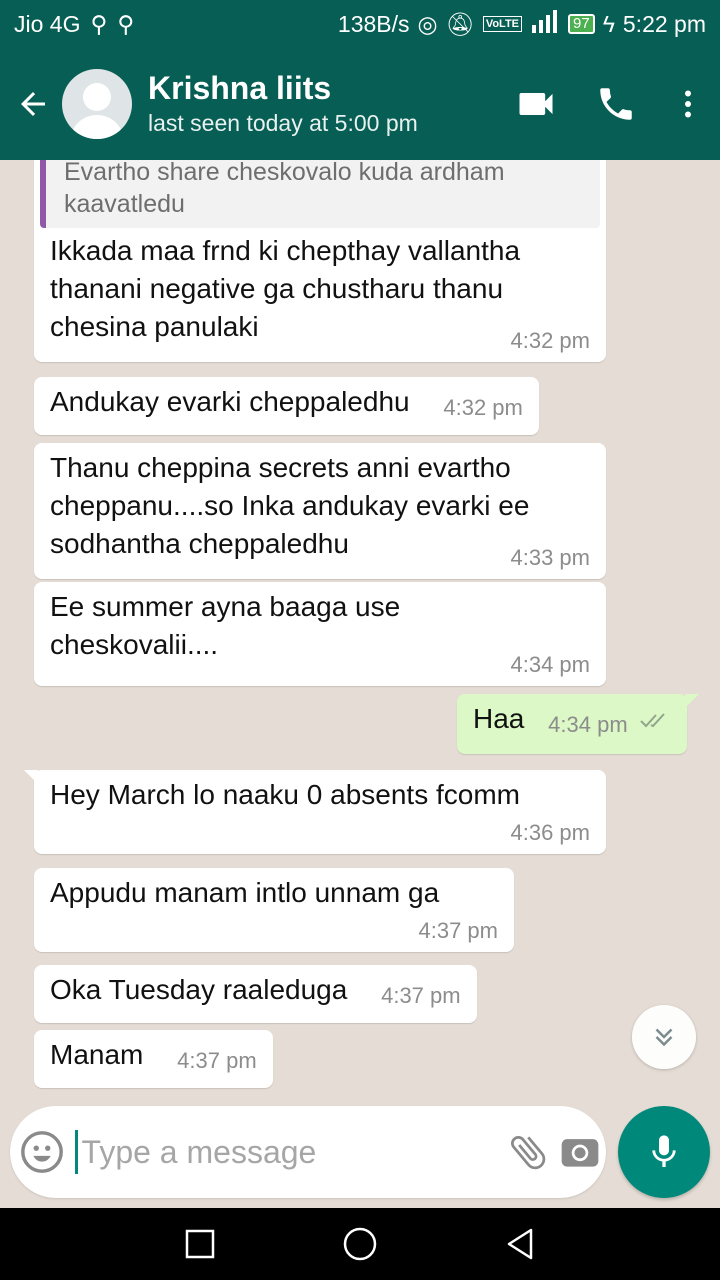  I want to click on message-text: Hey March lo naaku 0 absents fcomm, so click(285, 794).